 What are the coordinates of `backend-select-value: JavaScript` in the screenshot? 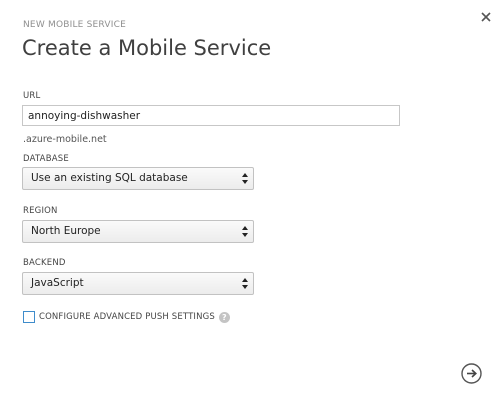 It's located at (57, 283).